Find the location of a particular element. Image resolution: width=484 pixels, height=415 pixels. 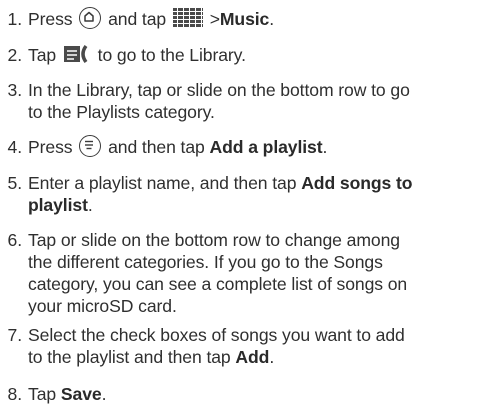

step-text: Tap Save. is located at coordinates (67, 394).